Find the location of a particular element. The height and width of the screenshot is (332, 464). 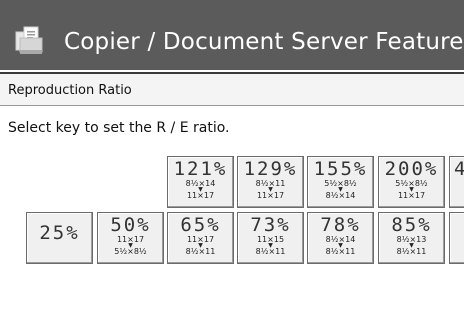

ratio-key-25: 25% is located at coordinates (59, 238).